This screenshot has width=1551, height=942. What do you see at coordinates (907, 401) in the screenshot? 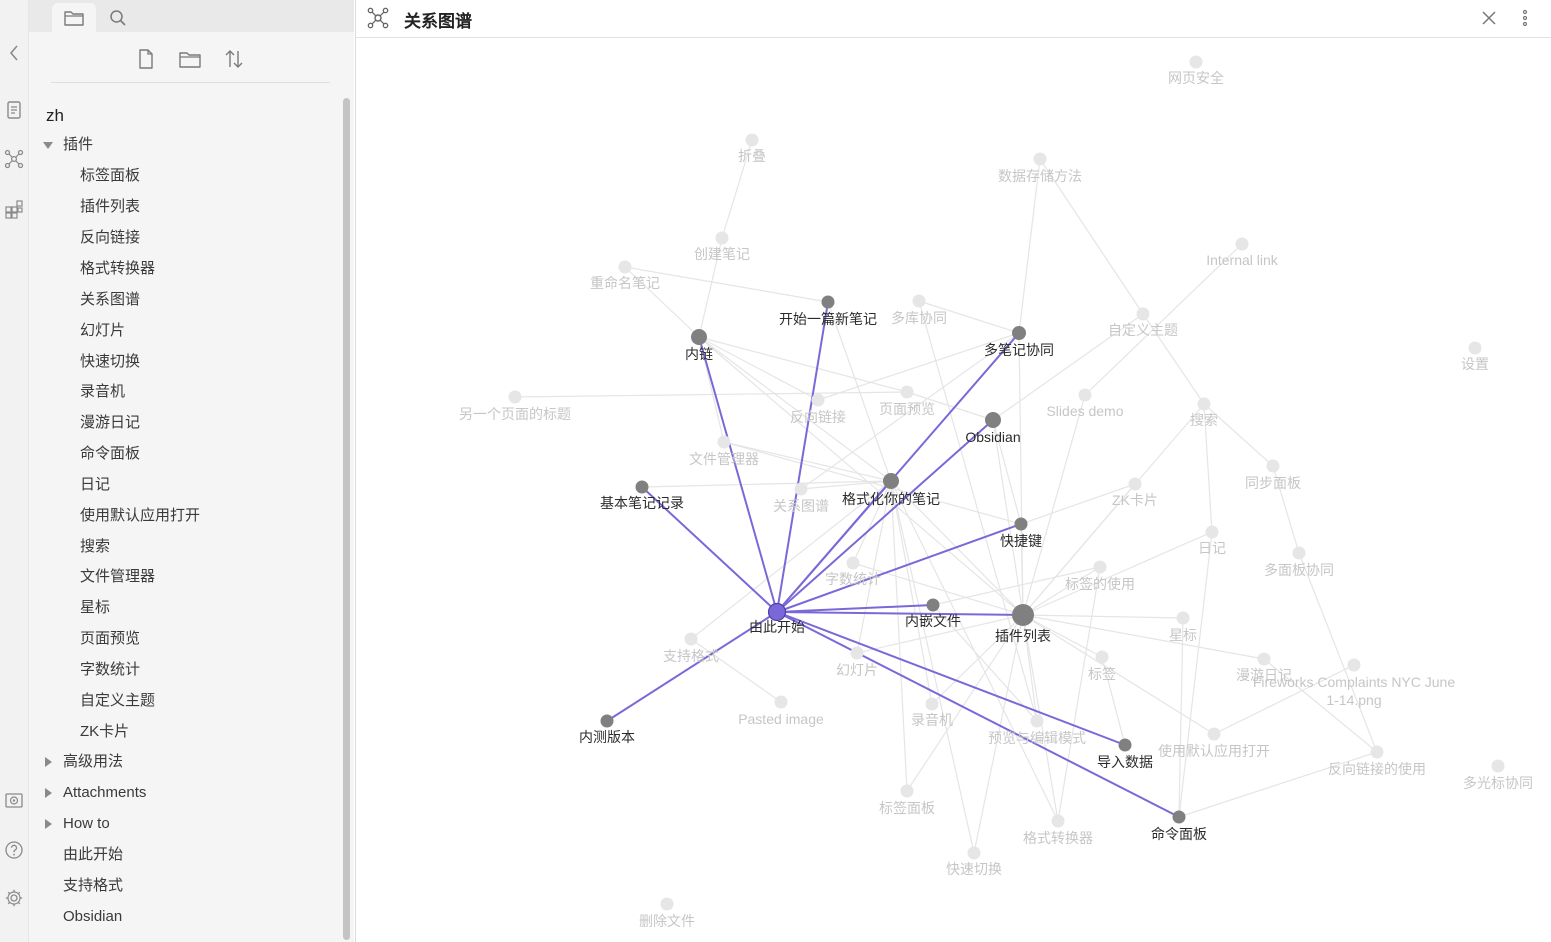
I see `graph-node: 页面预览` at bounding box center [907, 401].